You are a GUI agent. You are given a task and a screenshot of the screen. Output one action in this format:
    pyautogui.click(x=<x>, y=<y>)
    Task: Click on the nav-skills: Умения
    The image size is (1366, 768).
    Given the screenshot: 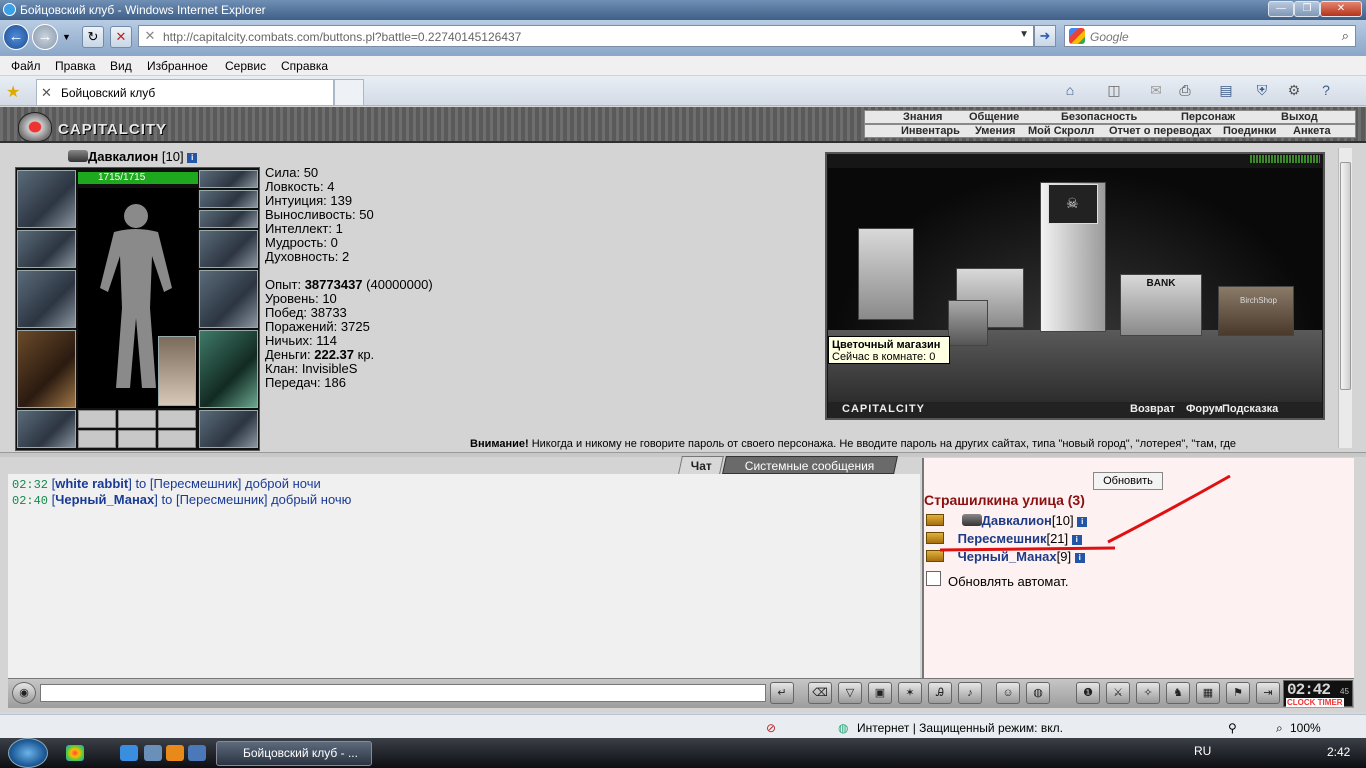 What is the action you would take?
    pyautogui.click(x=995, y=131)
    